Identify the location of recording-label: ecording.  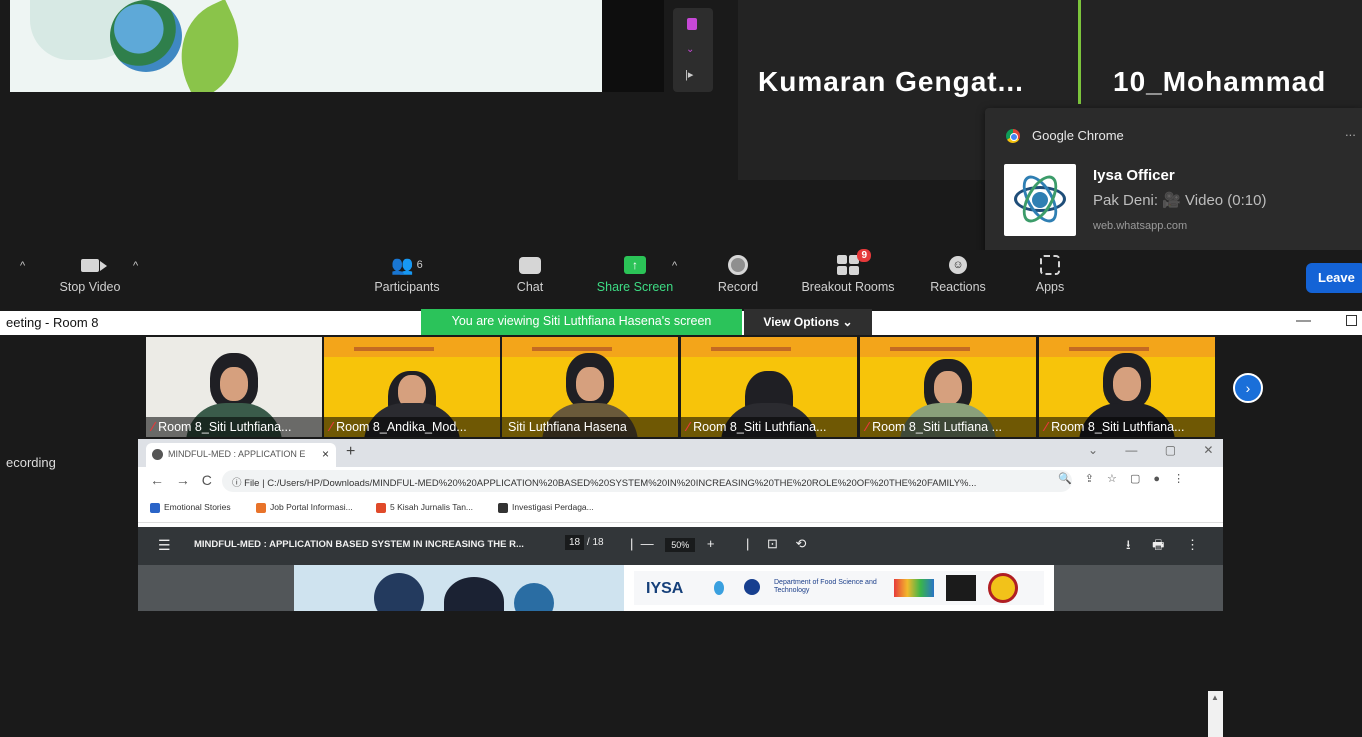
(31, 462).